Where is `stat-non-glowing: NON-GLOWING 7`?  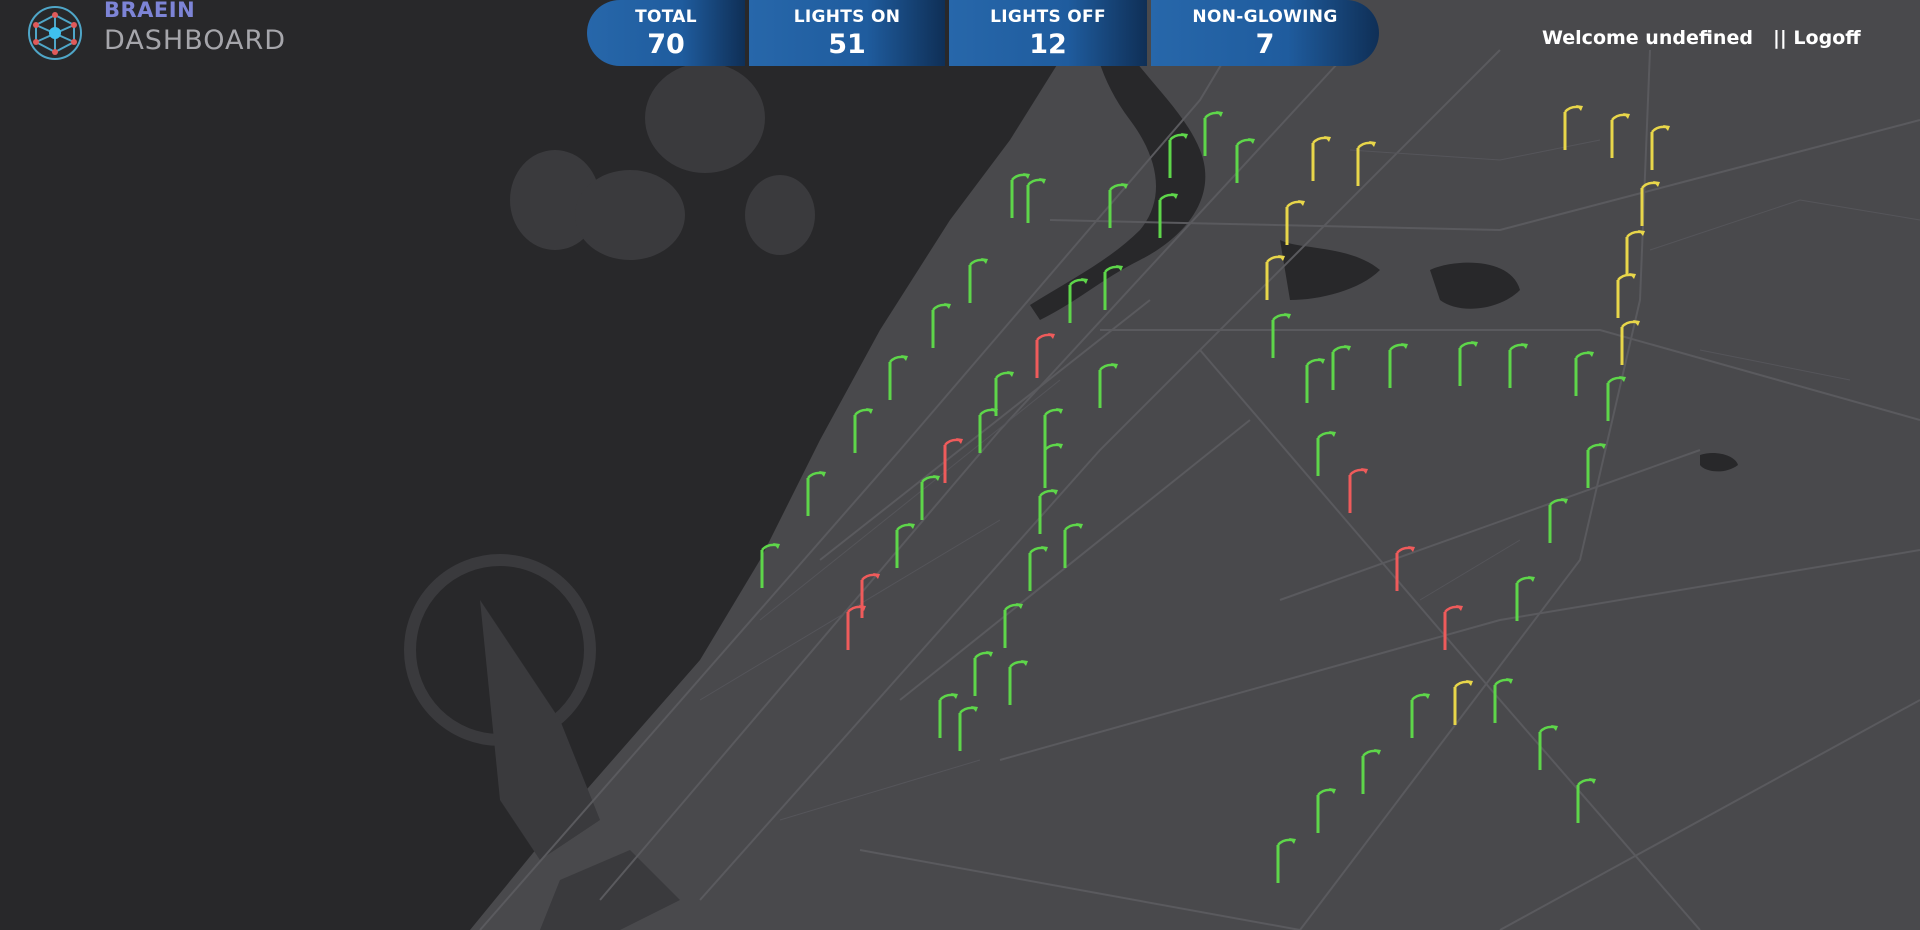
stat-non-glowing: NON-GLOWING 7 is located at coordinates (1265, 33).